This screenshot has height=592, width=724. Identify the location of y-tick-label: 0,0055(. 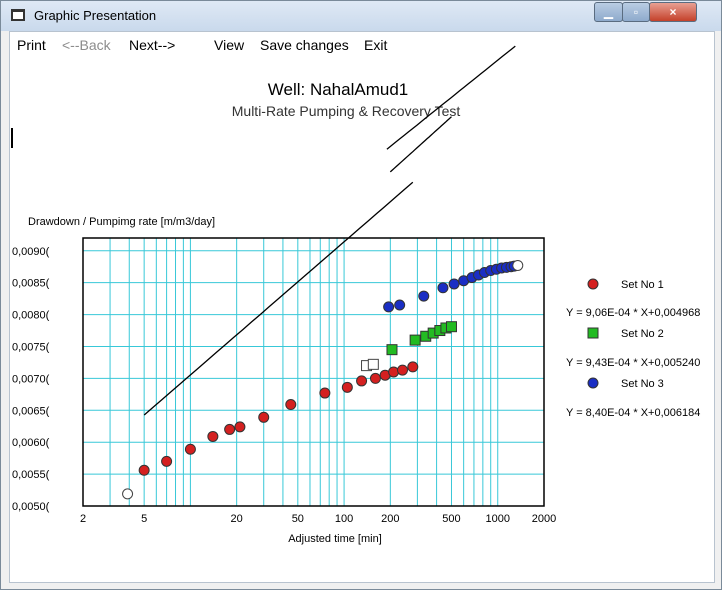
(31, 475).